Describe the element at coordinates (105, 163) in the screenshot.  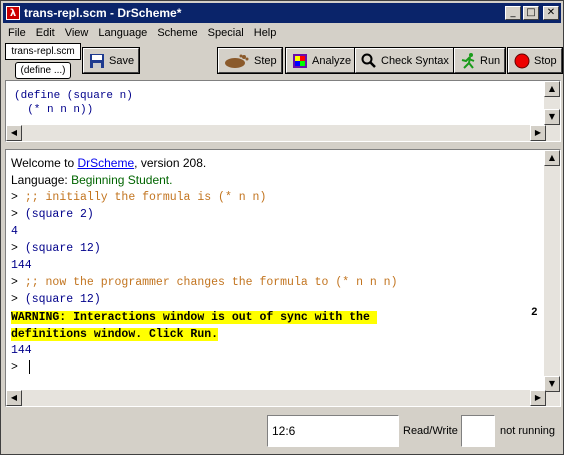
I see `drscheme-link: DrScheme` at that location.